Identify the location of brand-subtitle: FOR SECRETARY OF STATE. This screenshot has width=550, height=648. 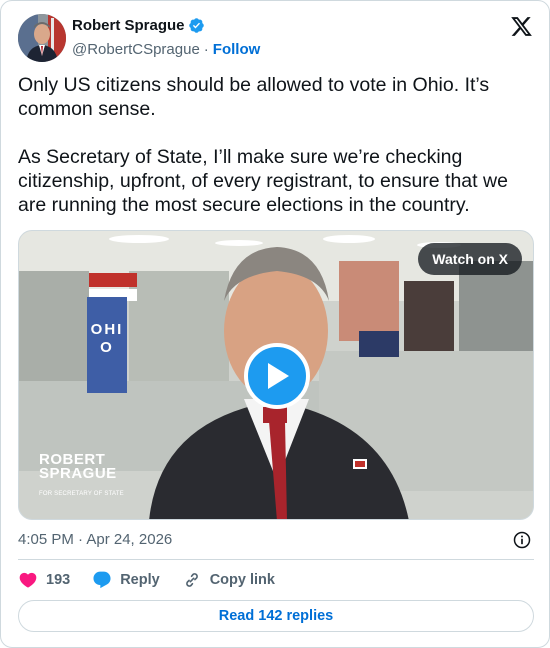
(81, 494).